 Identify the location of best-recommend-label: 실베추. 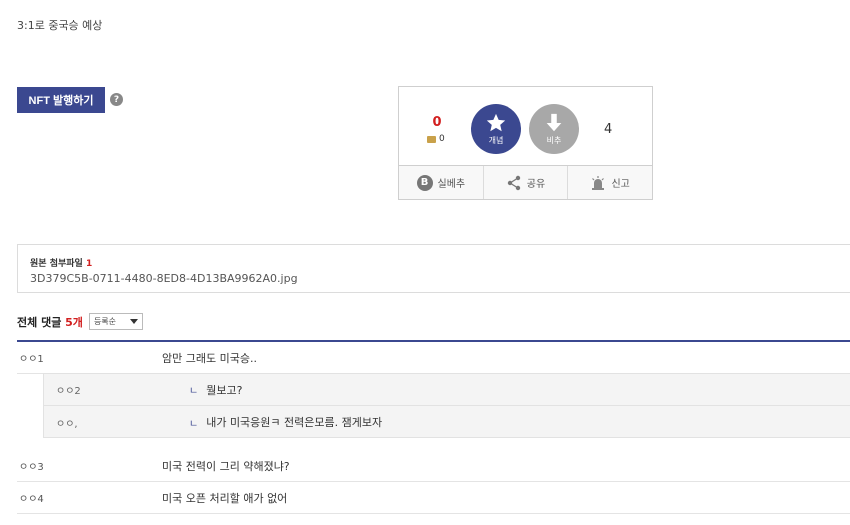
(451, 184).